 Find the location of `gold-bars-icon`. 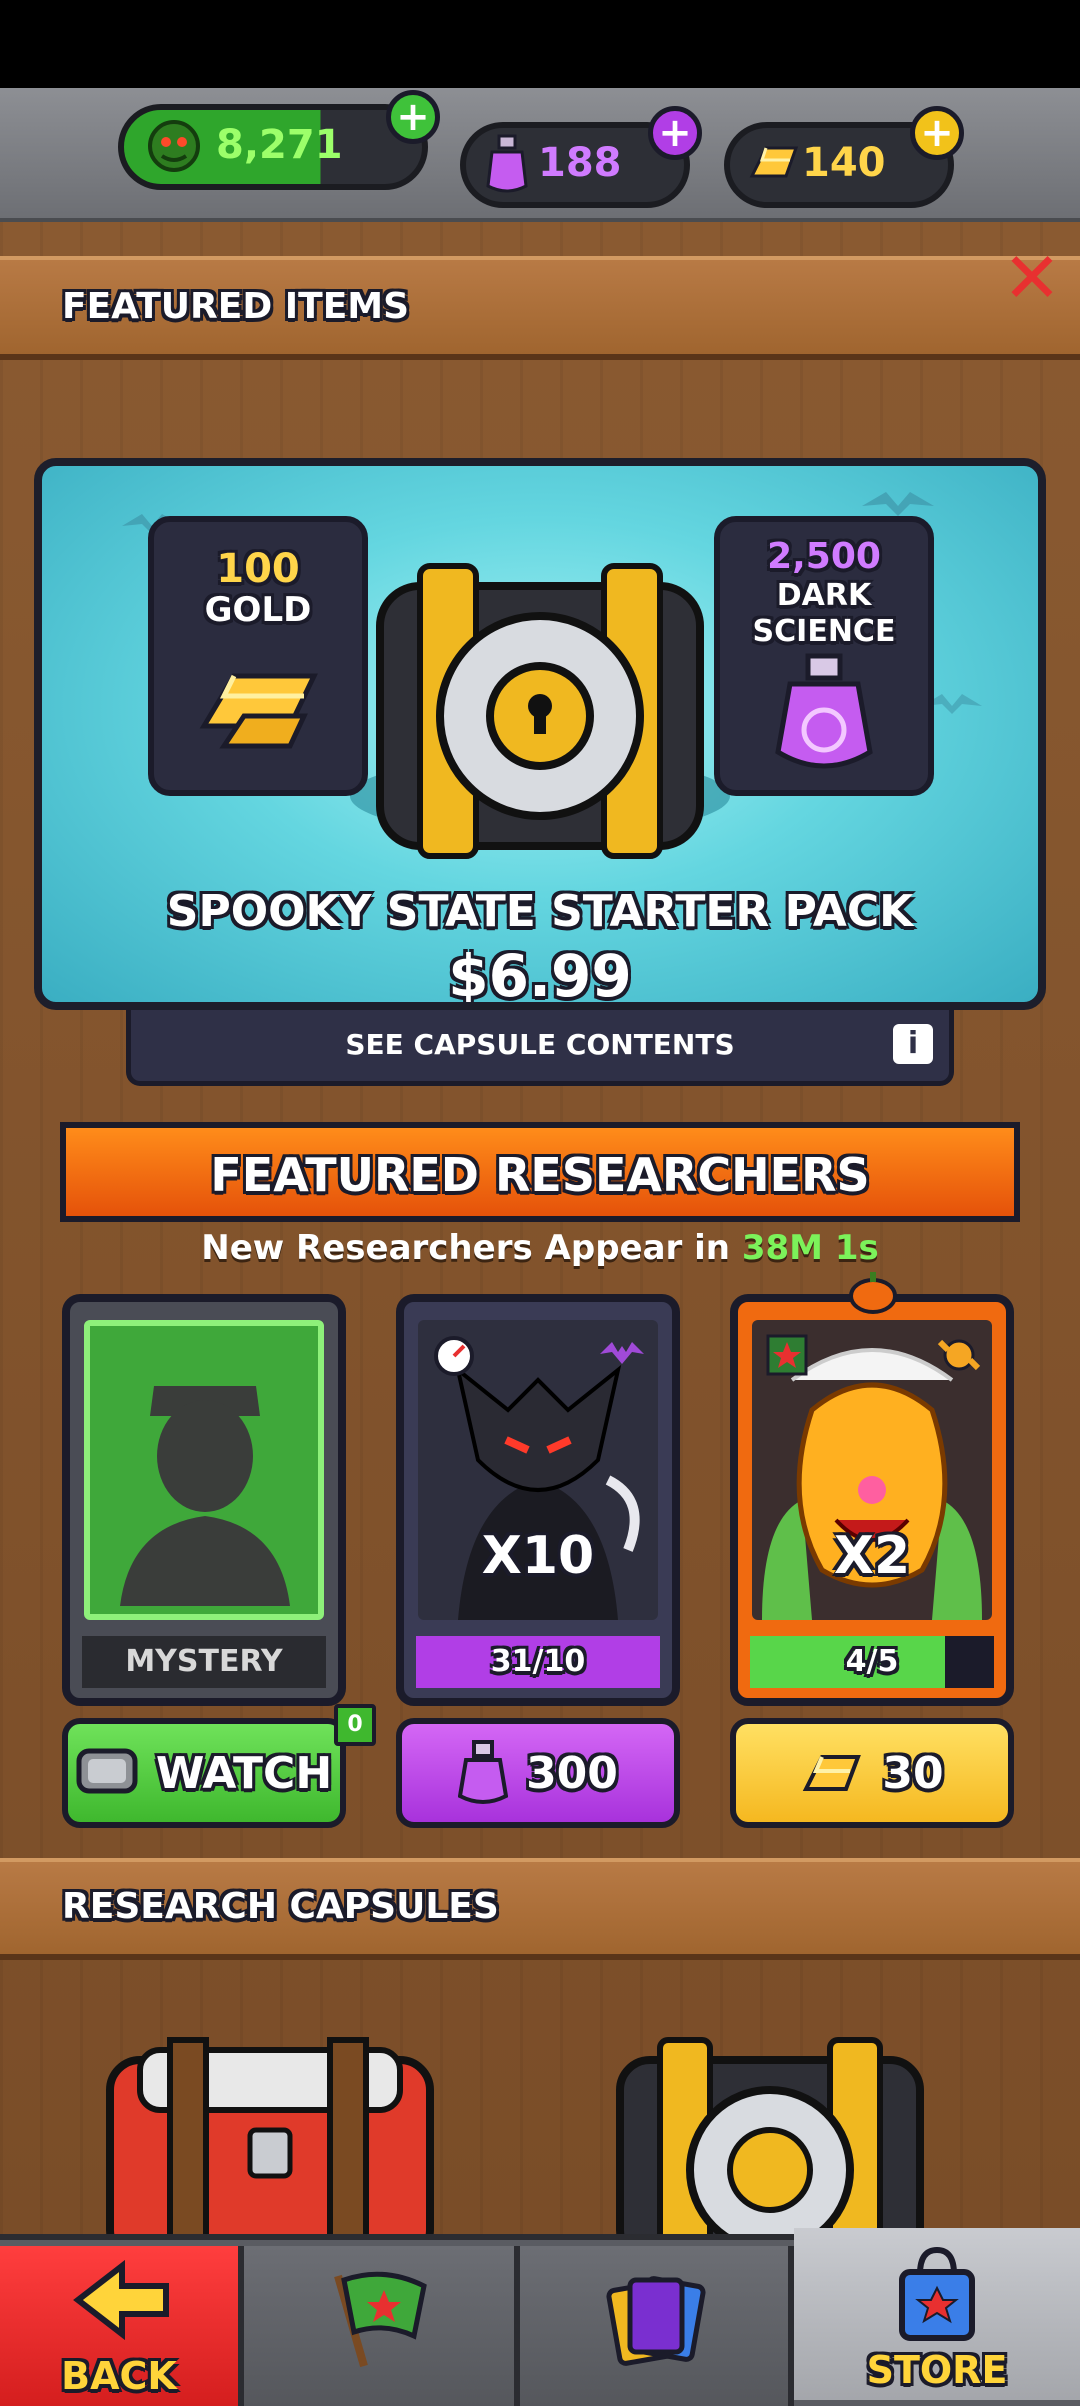

gold-bars-icon is located at coordinates (258, 711).